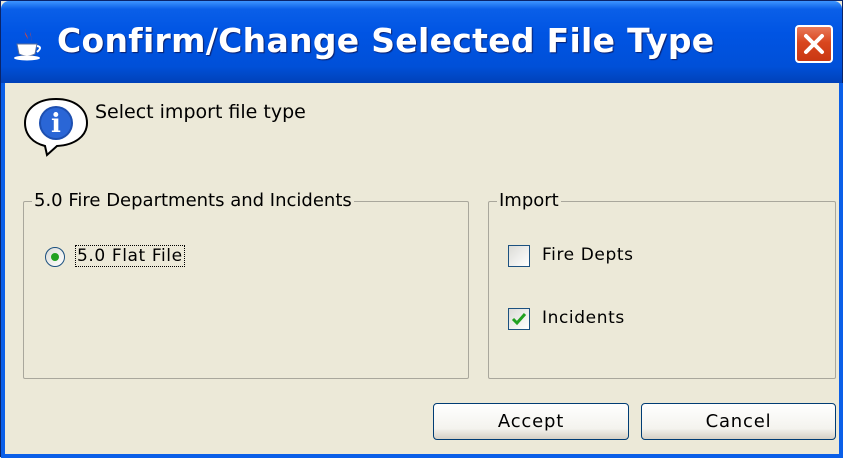 The image size is (843, 458). I want to click on import-group-title: Import, so click(529, 200).